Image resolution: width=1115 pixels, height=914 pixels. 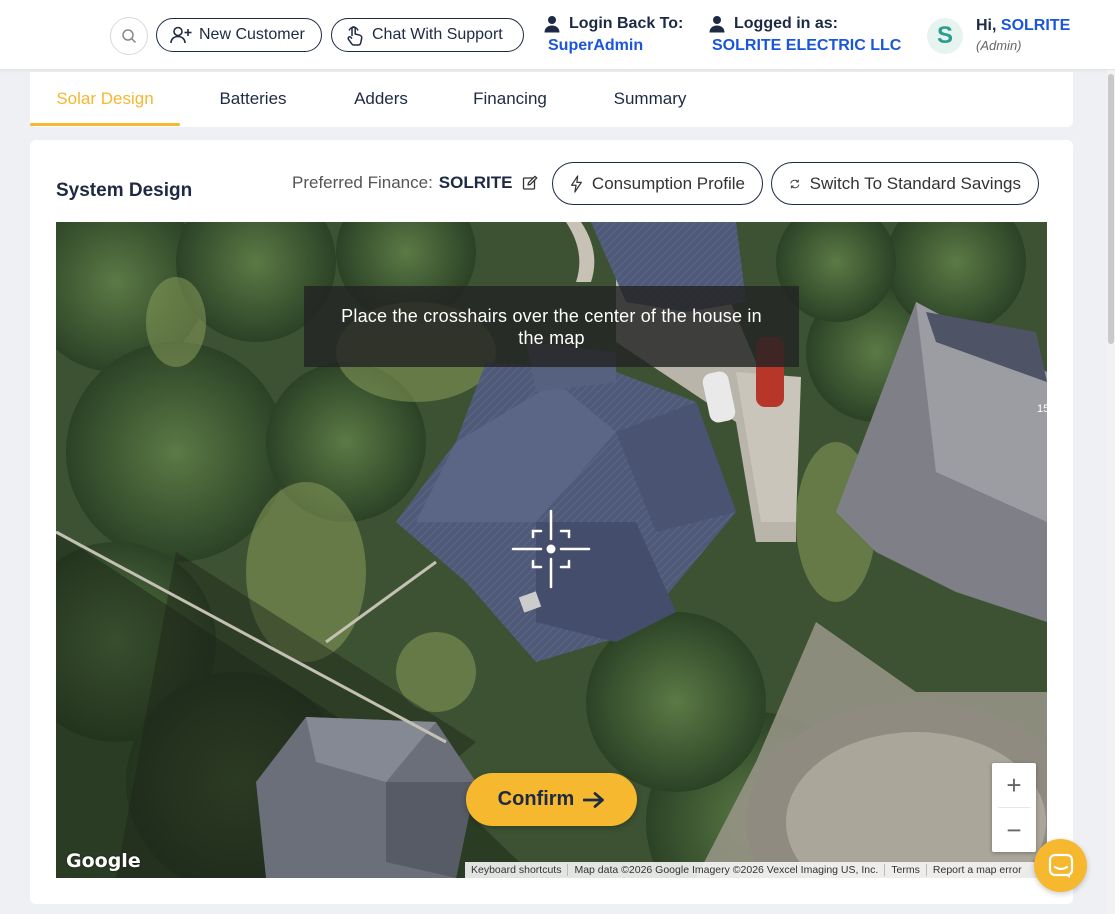 I want to click on lightning-icon, so click(x=576, y=183).